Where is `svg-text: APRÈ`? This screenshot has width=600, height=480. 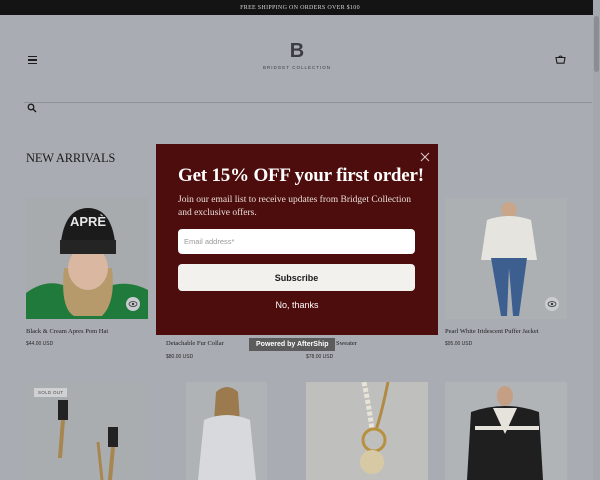 svg-text: APRÈ is located at coordinates (88, 221).